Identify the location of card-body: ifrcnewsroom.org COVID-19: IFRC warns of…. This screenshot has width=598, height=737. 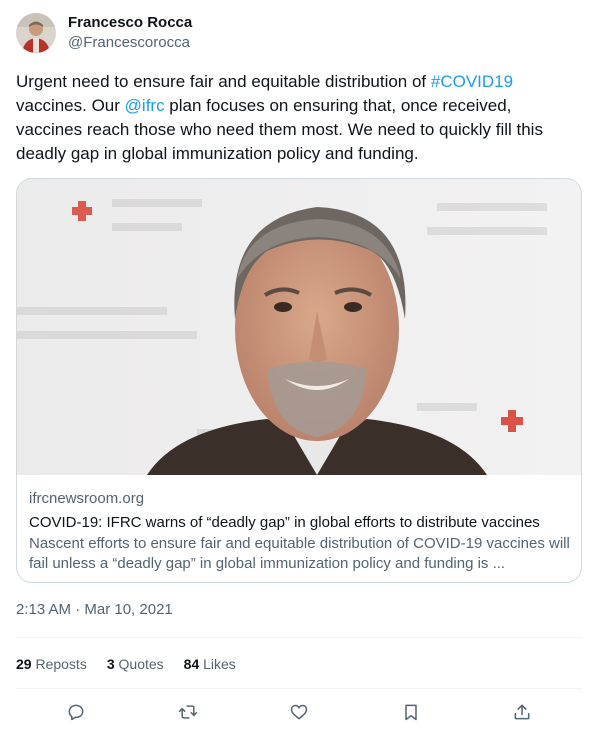
(299, 524).